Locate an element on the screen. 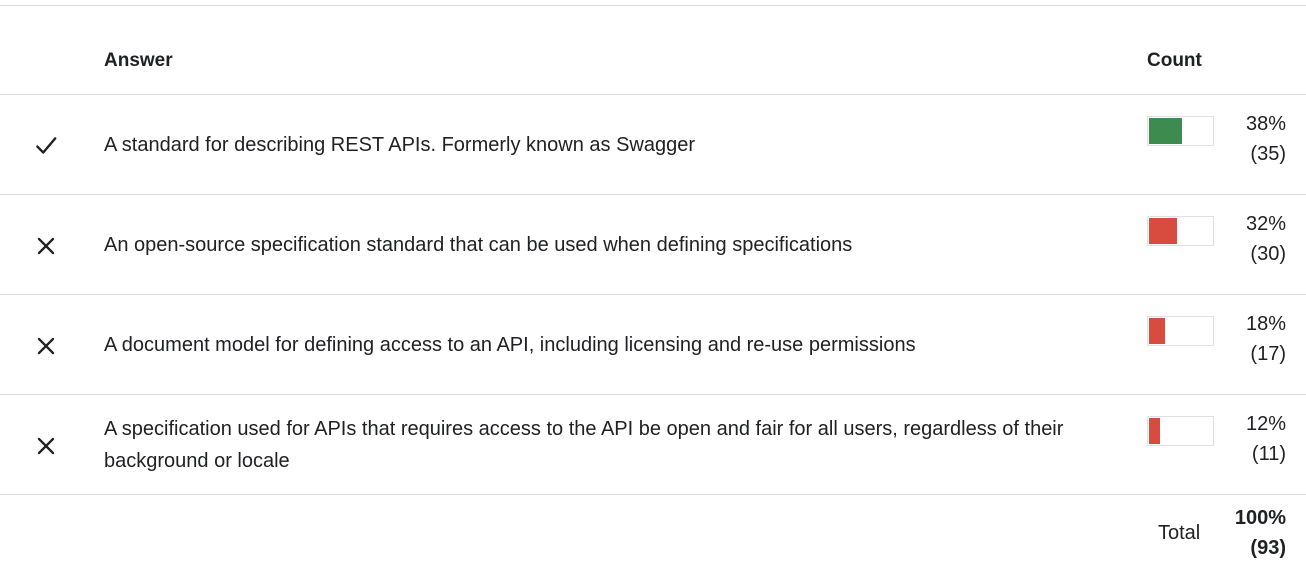 Image resolution: width=1306 pixels, height=574 pixels. count-column-header: Count is located at coordinates (1174, 60).